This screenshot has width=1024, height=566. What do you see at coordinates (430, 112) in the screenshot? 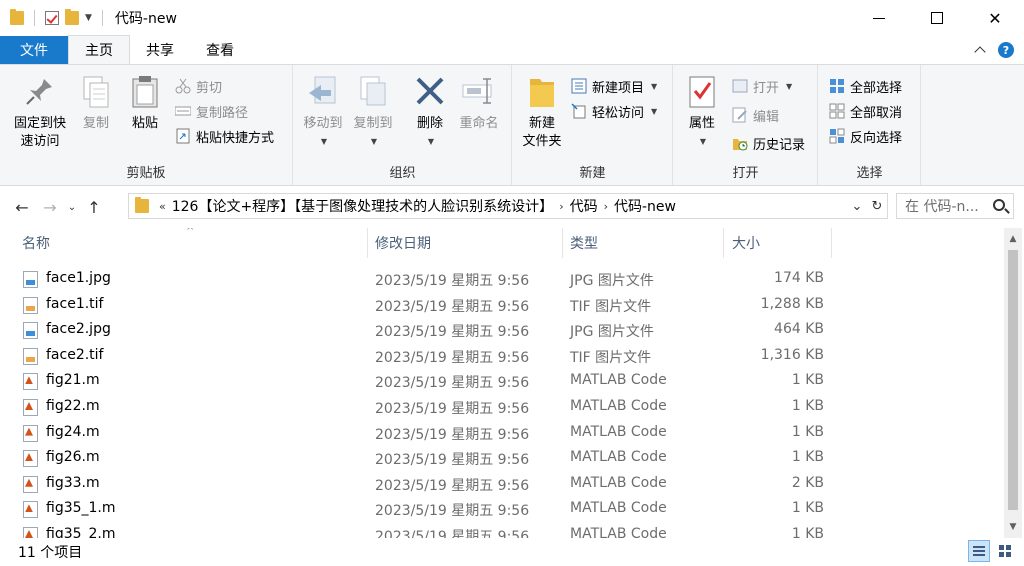
I see `delete-button: 删除 ▼` at bounding box center [430, 112].